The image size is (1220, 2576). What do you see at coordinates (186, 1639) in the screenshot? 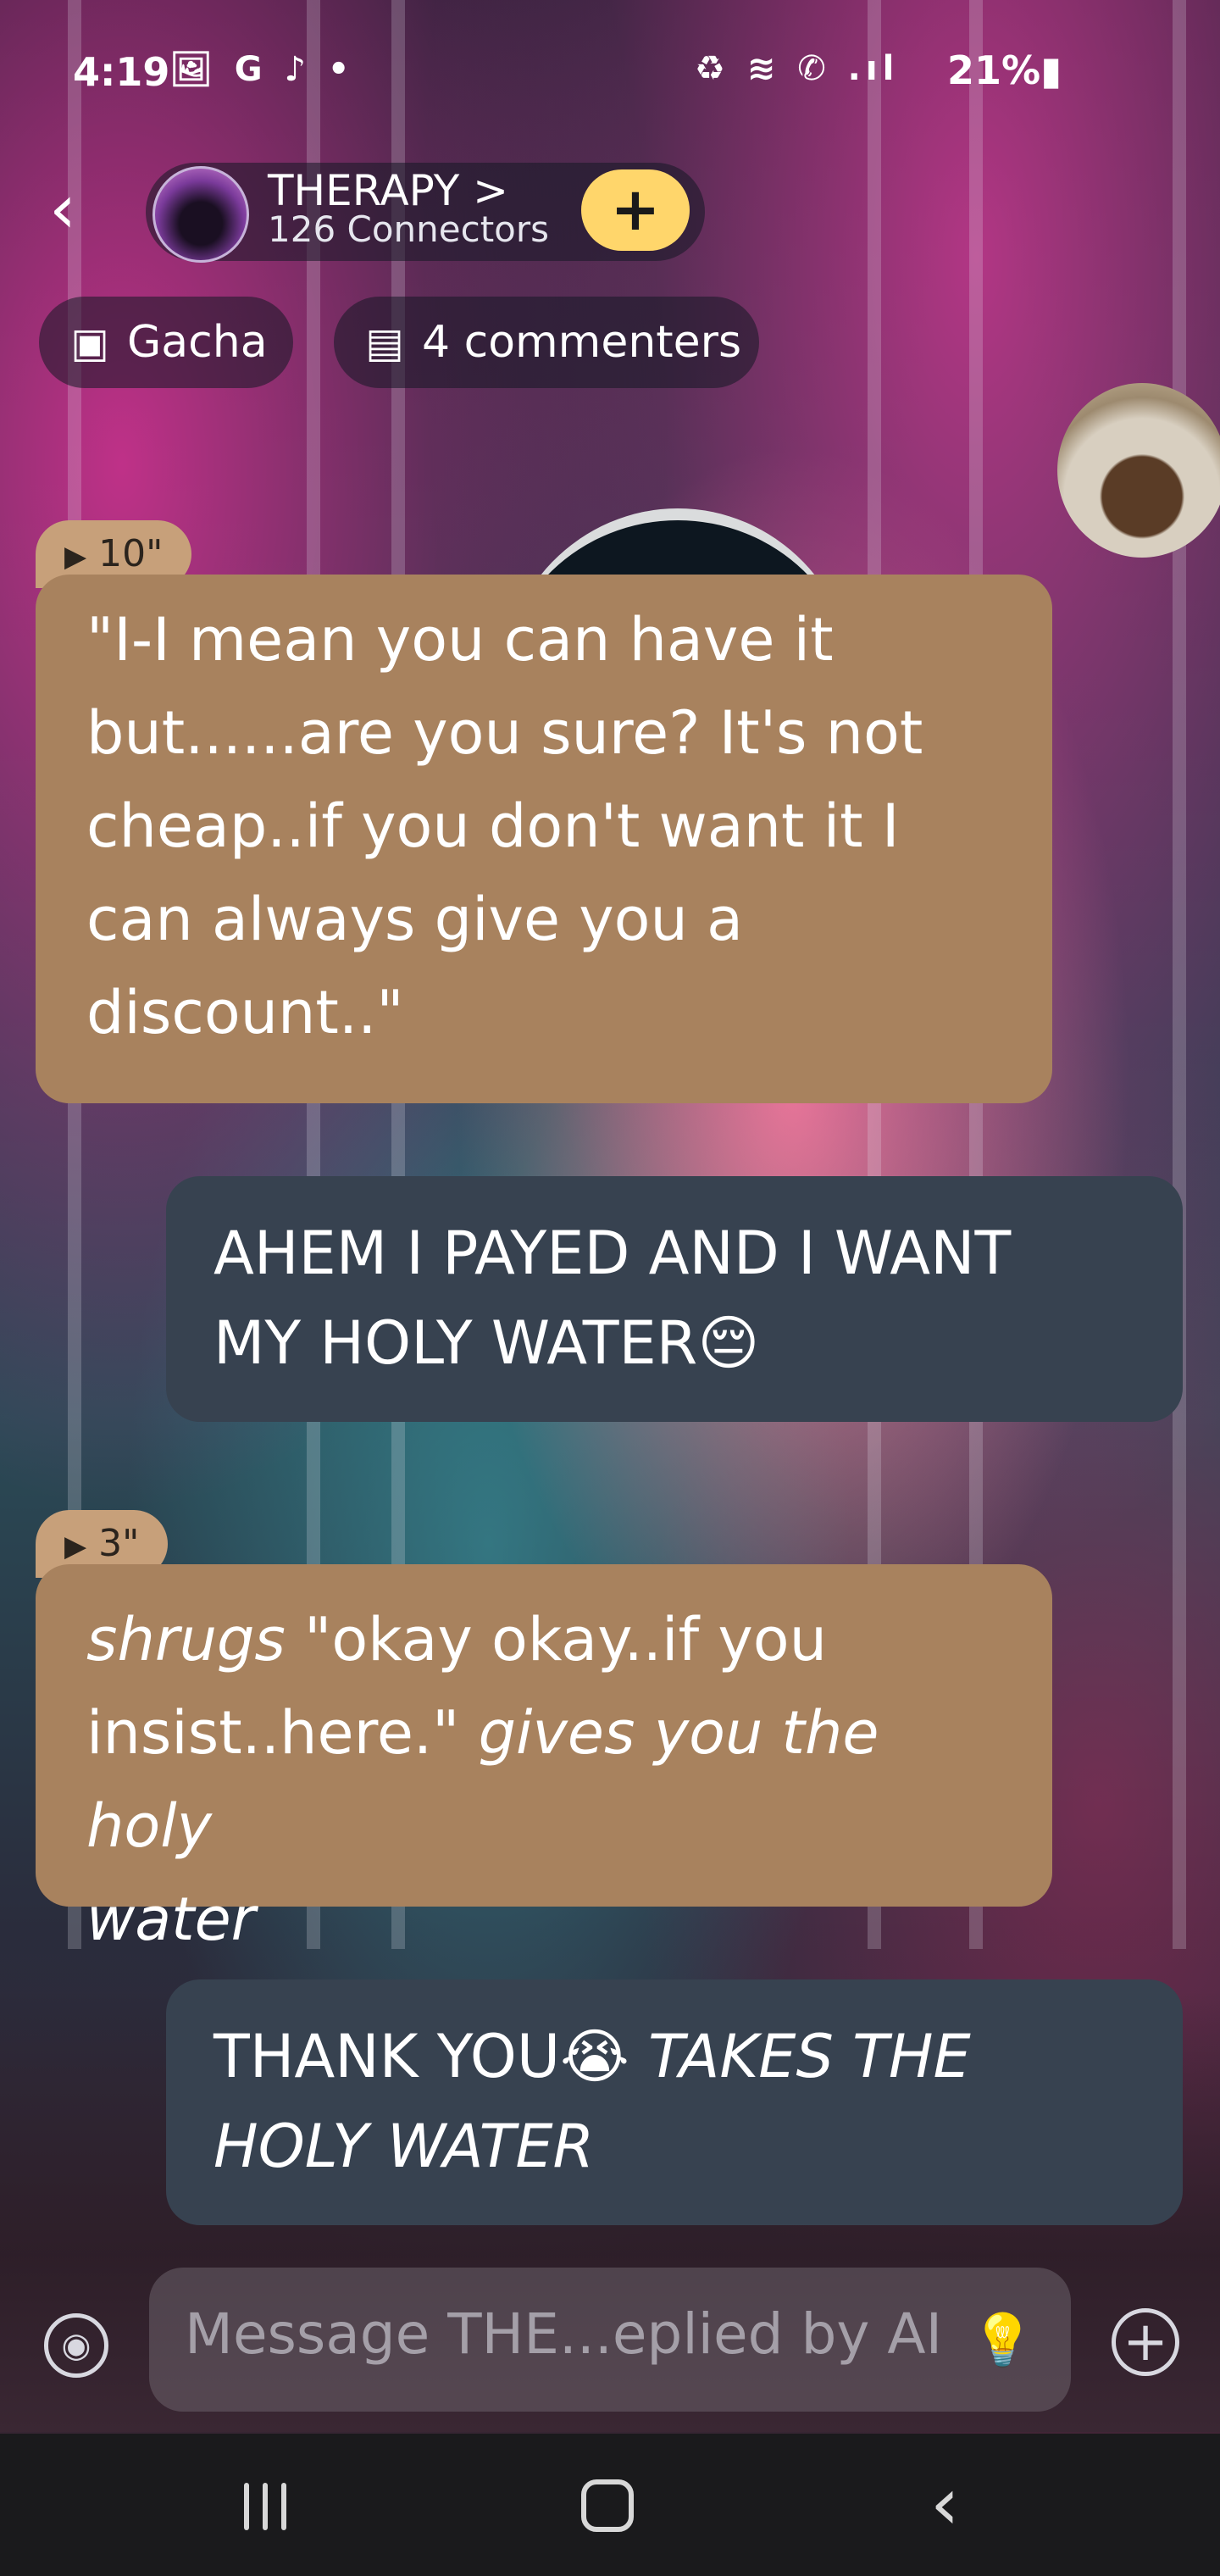
I see `action-text: shrugs` at bounding box center [186, 1639].